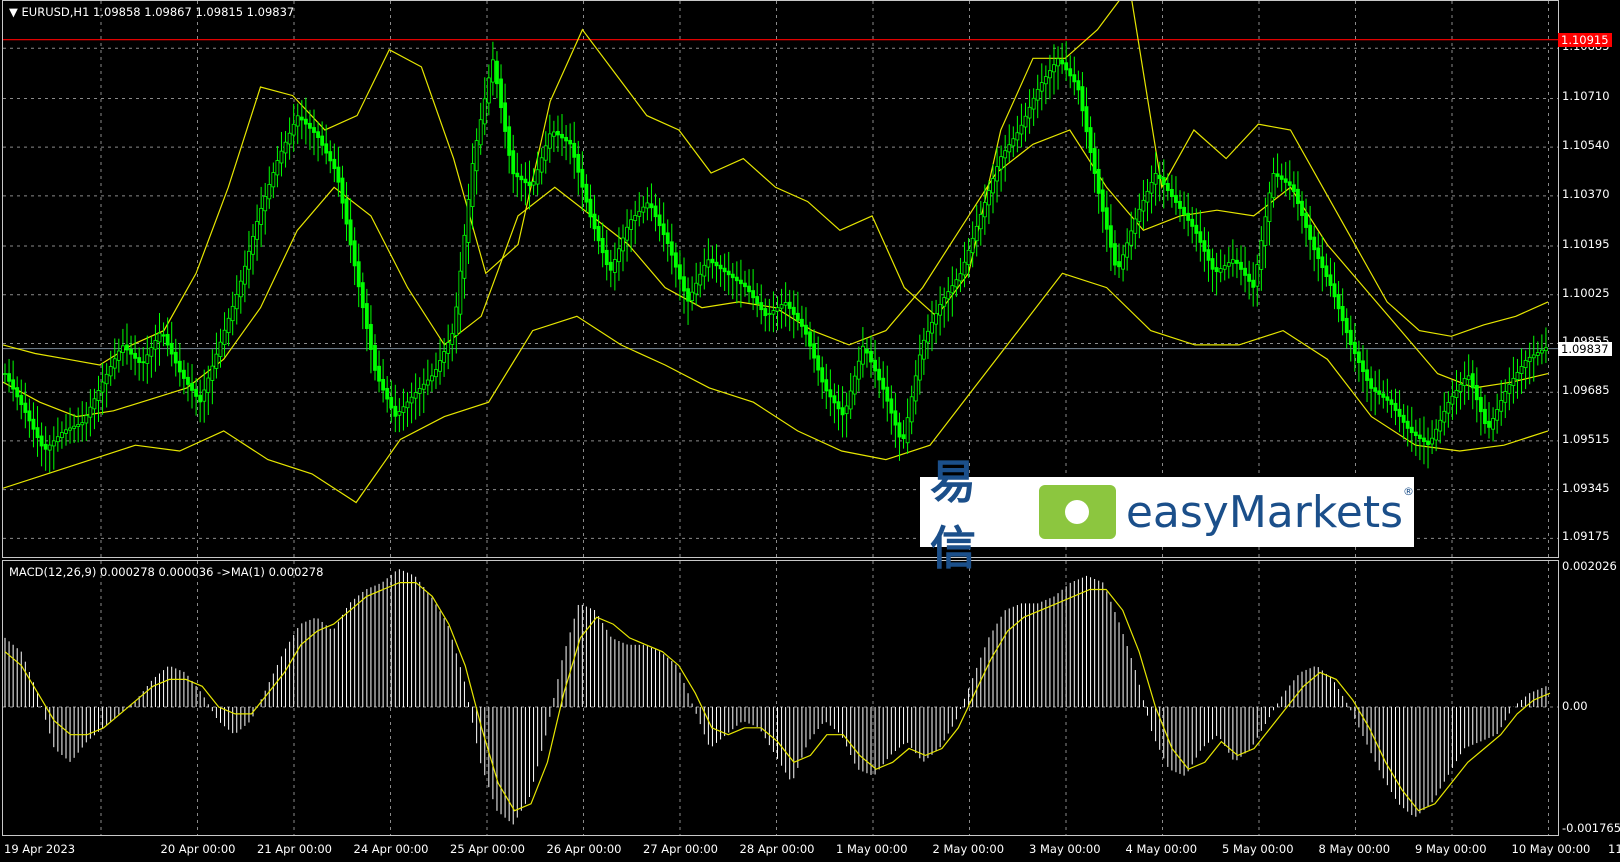 The width and height of the screenshot is (1620, 862). What do you see at coordinates (680, 849) in the screenshot?
I see `time-axis-tick: 27 Apr 00:00` at bounding box center [680, 849].